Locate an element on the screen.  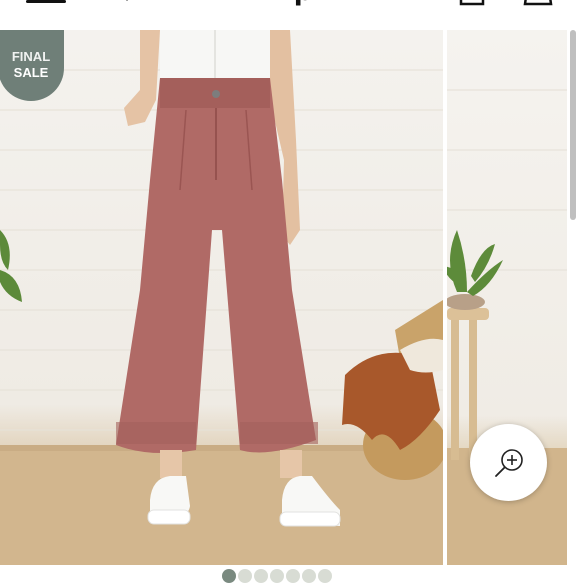
zoom-button is located at coordinates (508, 462).